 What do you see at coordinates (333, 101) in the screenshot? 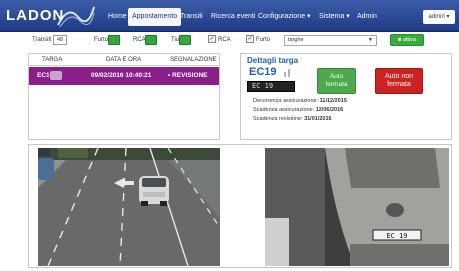
I see `insurance-start-value: 11/12/2015` at bounding box center [333, 101].